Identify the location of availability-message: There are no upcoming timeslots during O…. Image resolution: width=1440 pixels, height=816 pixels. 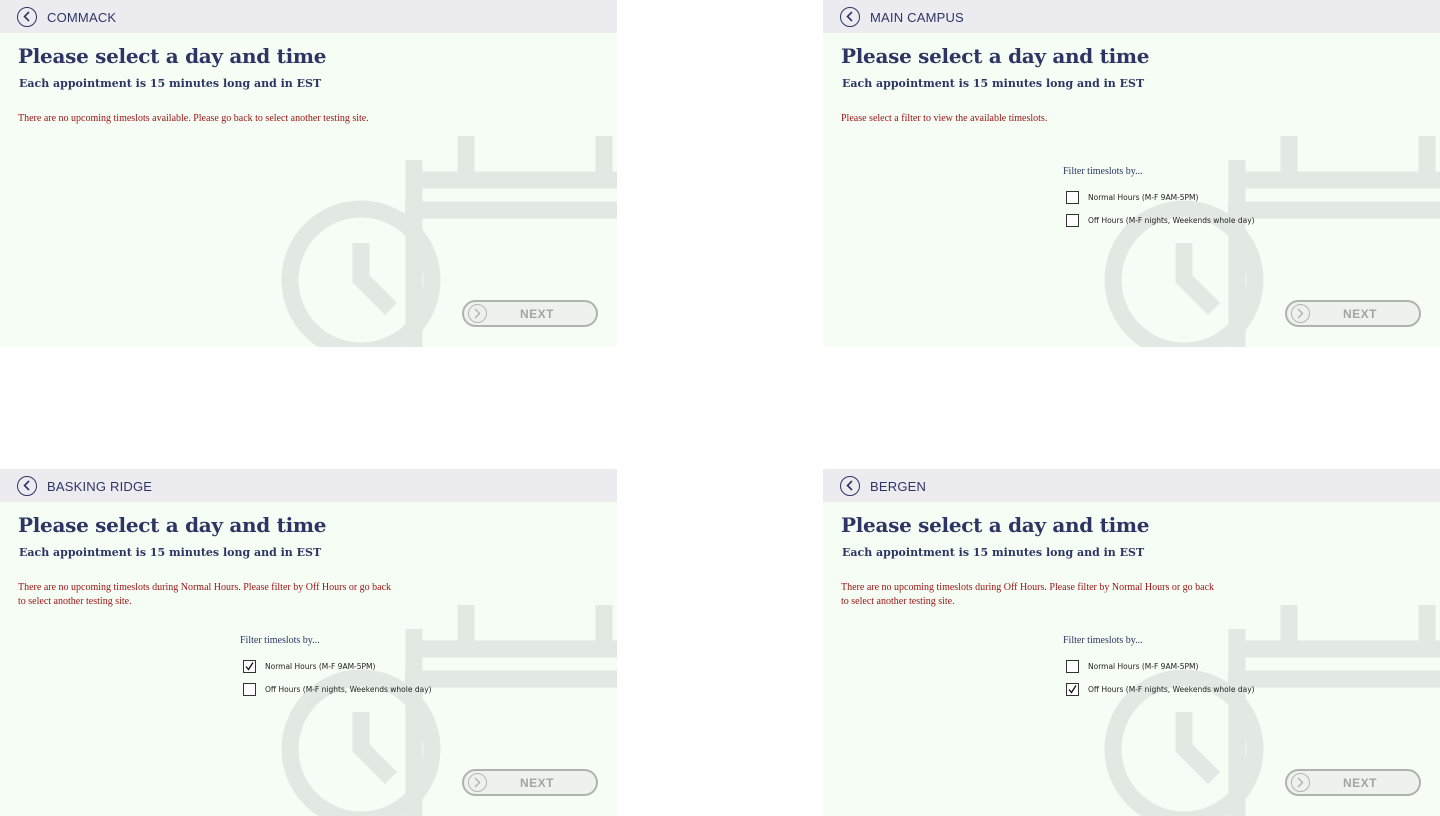
(1028, 594).